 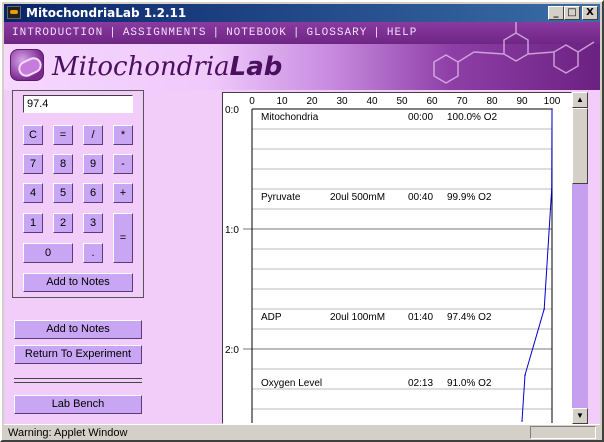 I want to click on annotation-text: 01:40, so click(x=420, y=317).